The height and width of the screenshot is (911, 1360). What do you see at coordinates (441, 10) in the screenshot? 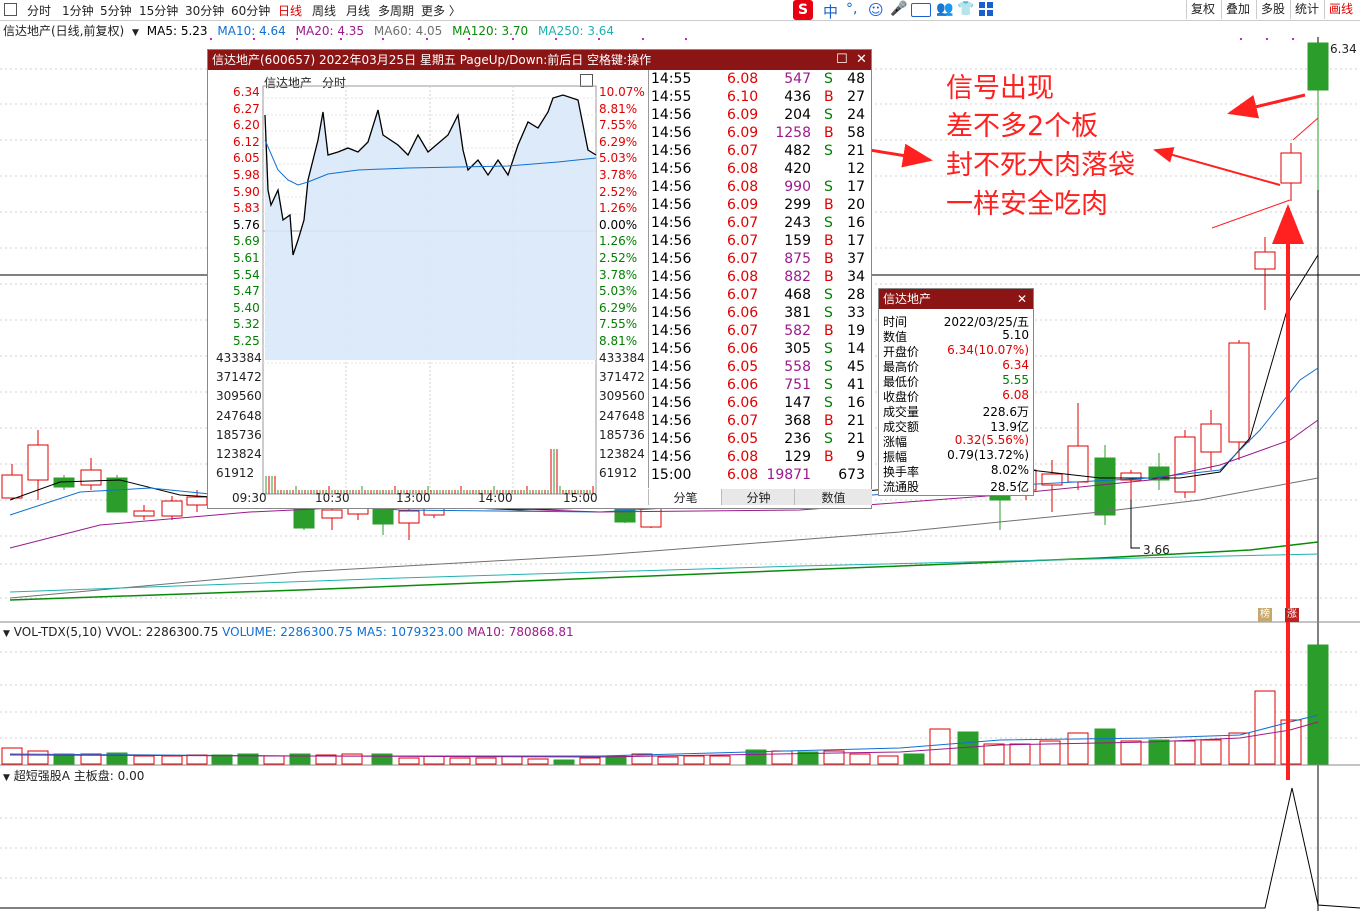
I see `tab-10: 更多 〉` at bounding box center [441, 10].